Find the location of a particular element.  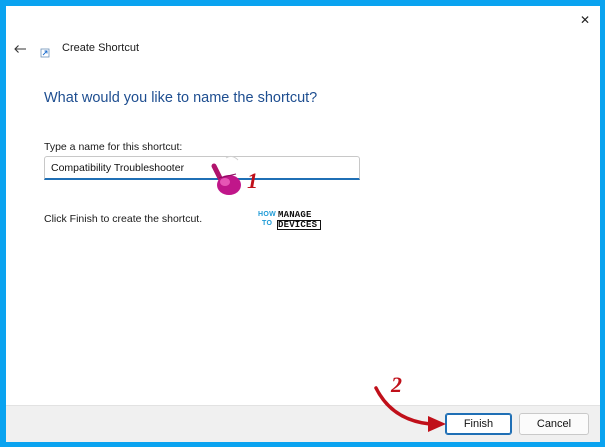

logo-devices-text: DEVICES is located at coordinates (298, 225).